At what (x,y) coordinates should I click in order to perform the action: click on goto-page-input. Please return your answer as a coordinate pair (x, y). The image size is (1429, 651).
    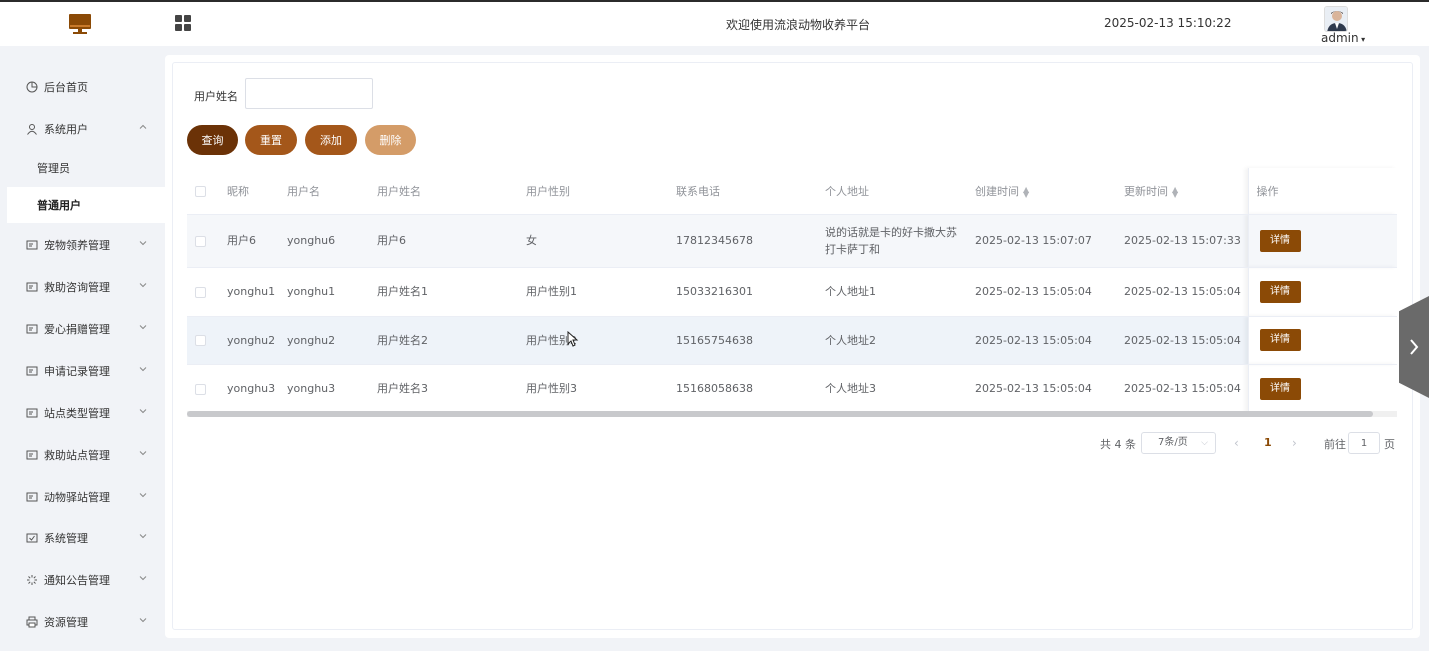
    Looking at the image, I should click on (1364, 443).